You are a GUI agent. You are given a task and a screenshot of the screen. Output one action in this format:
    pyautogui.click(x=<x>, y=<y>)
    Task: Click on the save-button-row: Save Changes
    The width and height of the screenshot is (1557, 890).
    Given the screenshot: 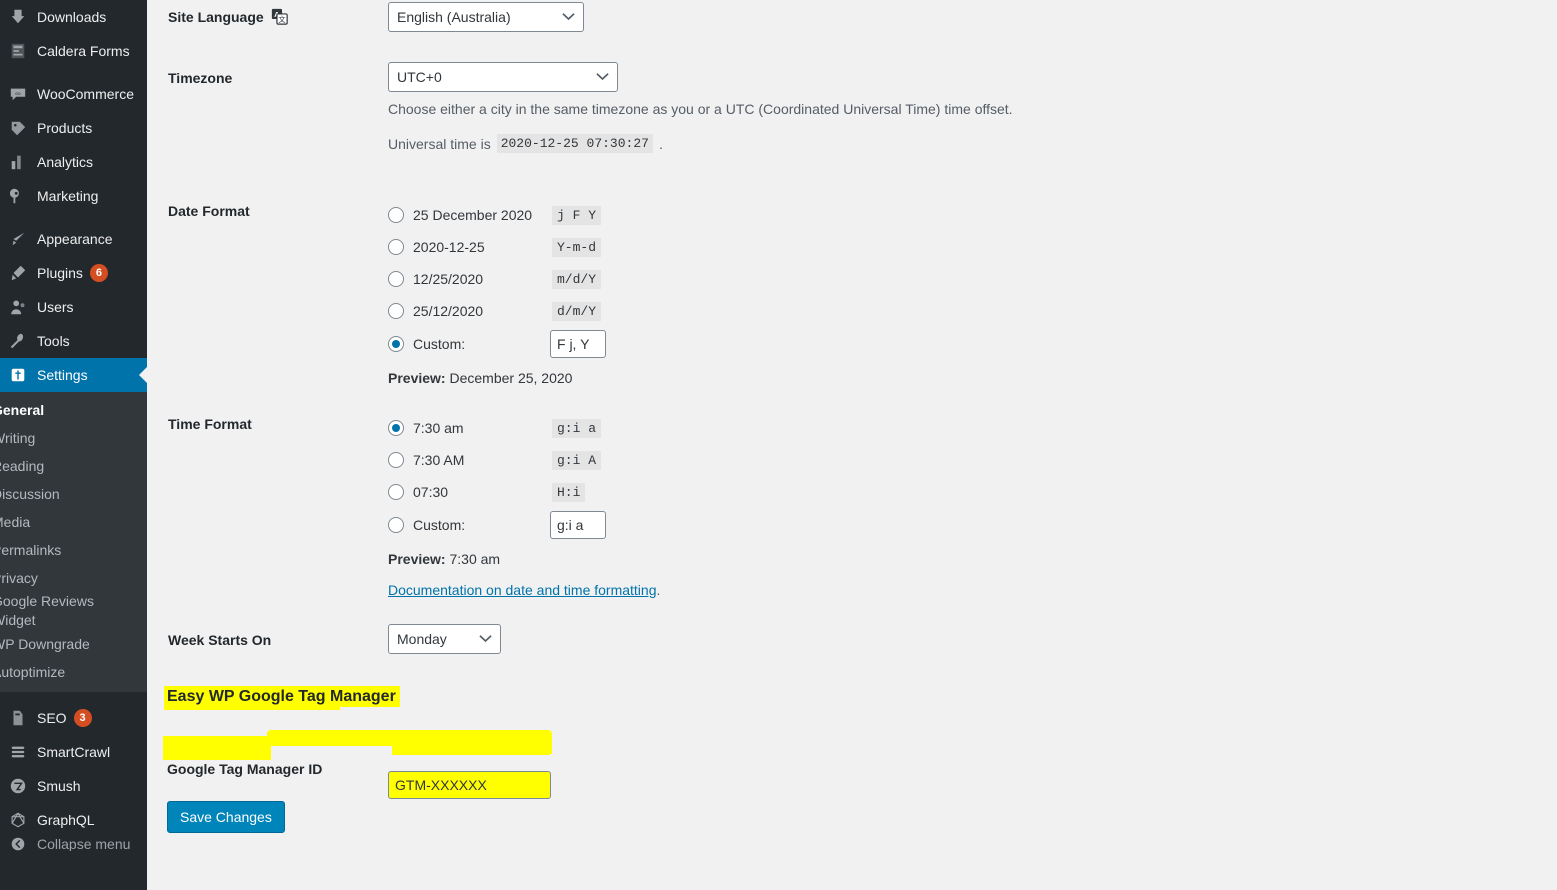 What is the action you would take?
    pyautogui.click(x=226, y=817)
    